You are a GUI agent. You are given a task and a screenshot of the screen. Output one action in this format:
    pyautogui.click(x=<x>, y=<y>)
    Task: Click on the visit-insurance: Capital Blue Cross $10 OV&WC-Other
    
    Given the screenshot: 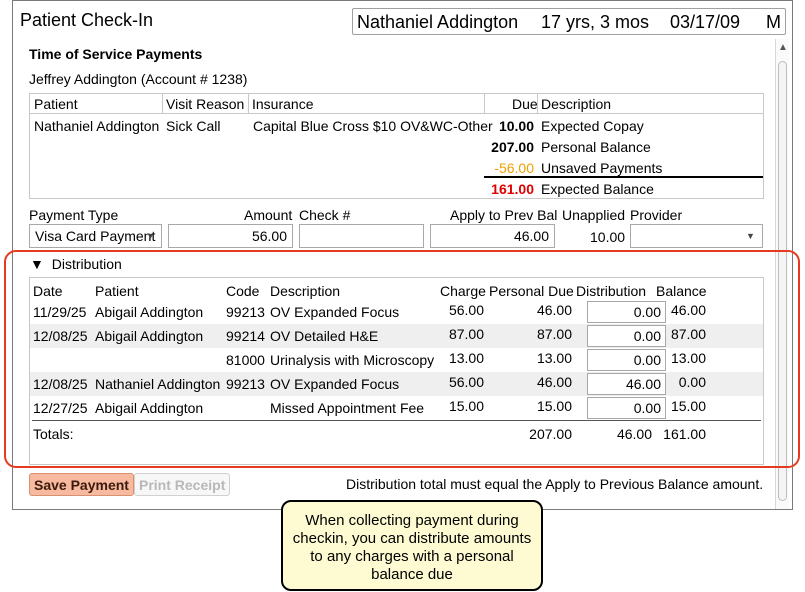 What is the action you would take?
    pyautogui.click(x=373, y=126)
    